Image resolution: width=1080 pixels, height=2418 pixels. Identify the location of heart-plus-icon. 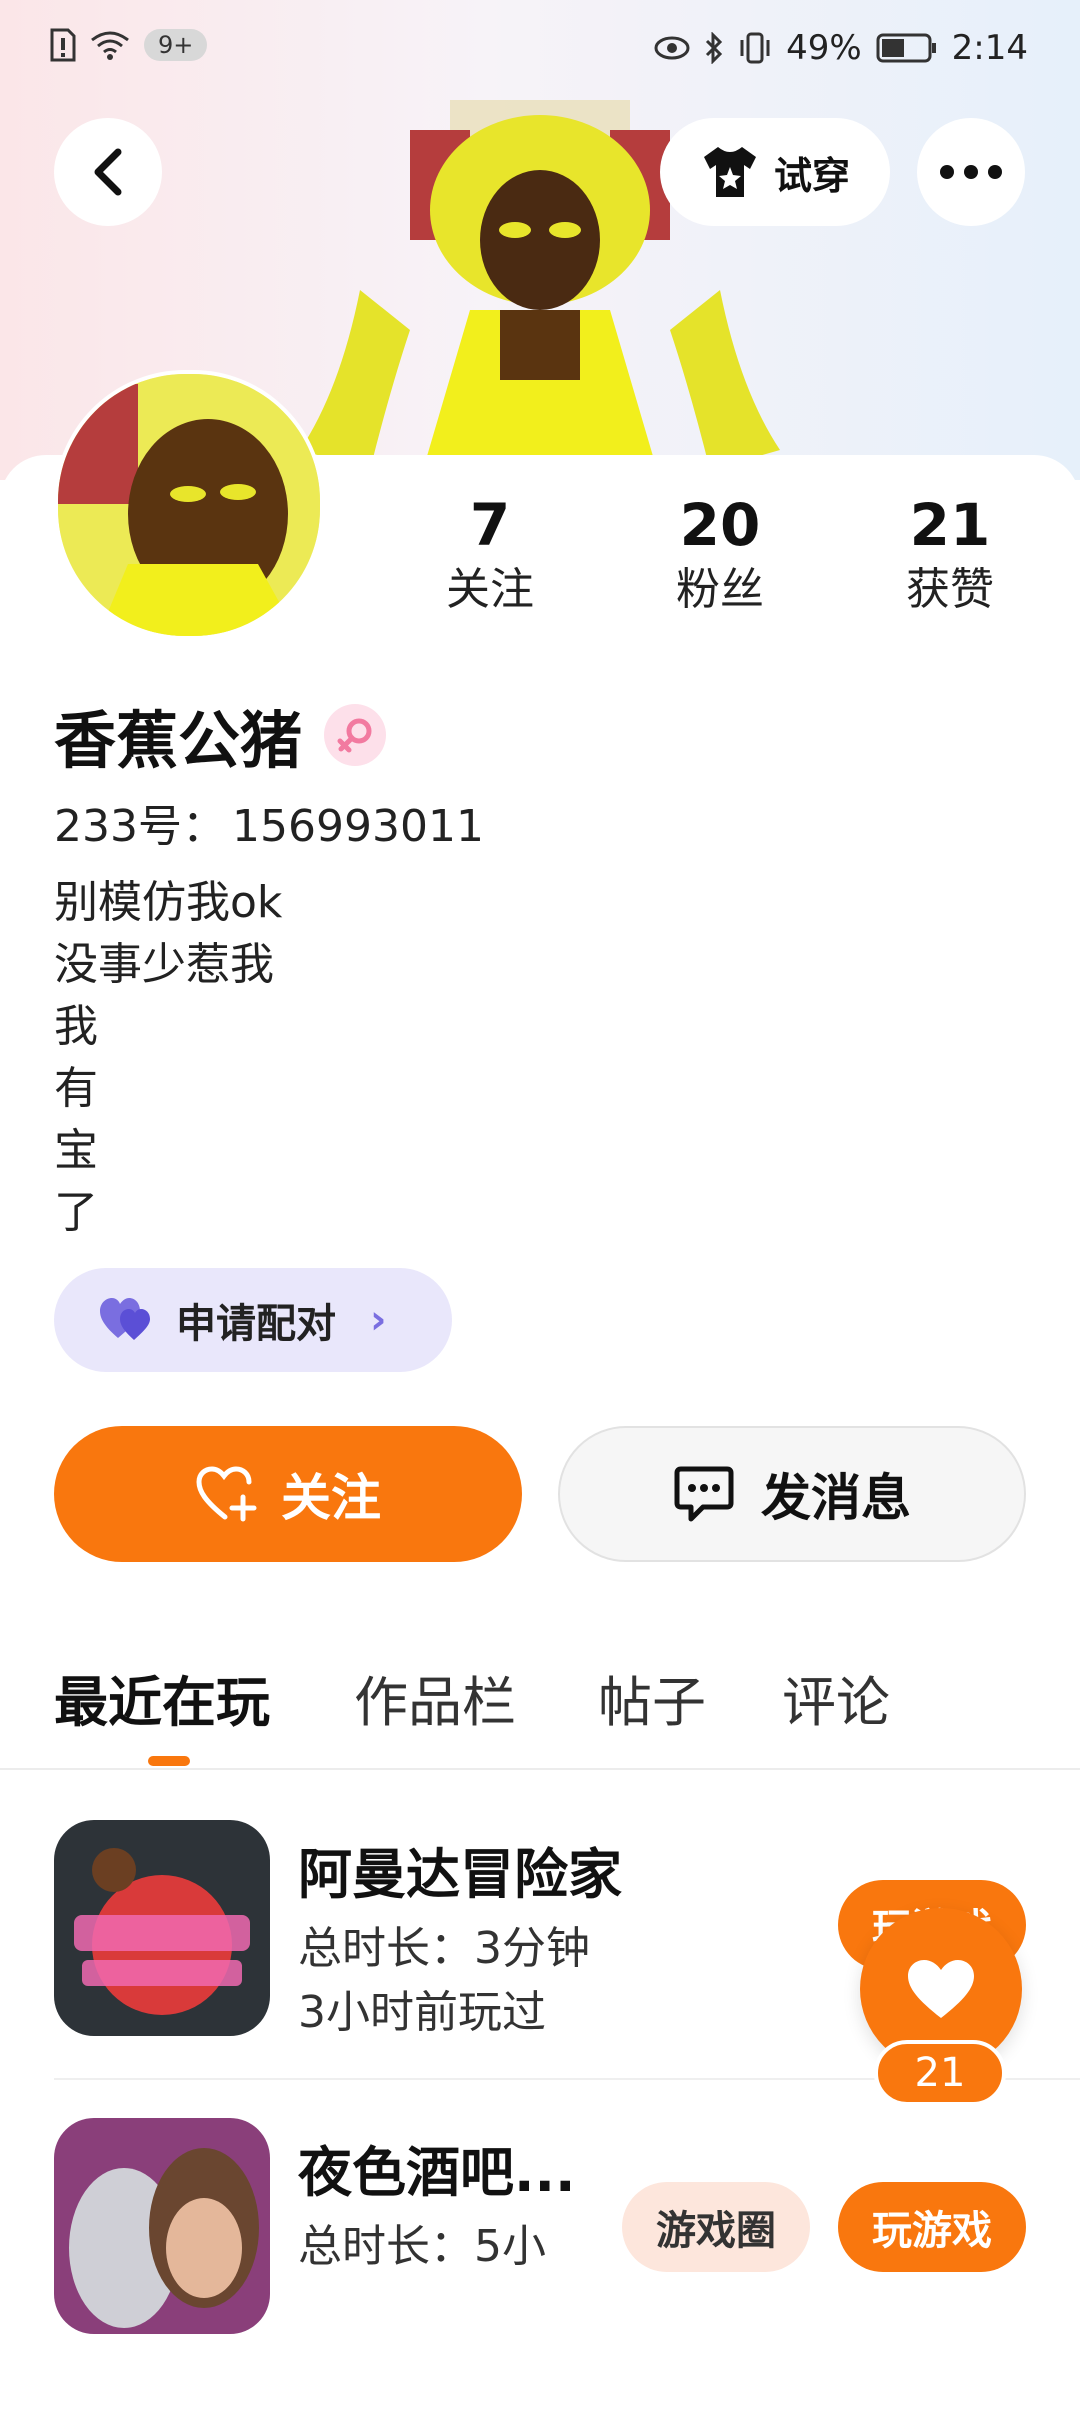
(226, 1494).